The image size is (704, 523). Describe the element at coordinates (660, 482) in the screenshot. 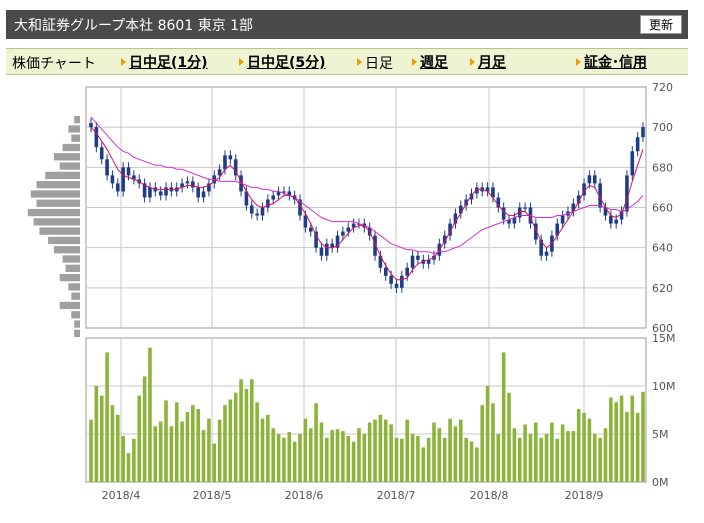

I see `volume-tick-label: 0M` at that location.